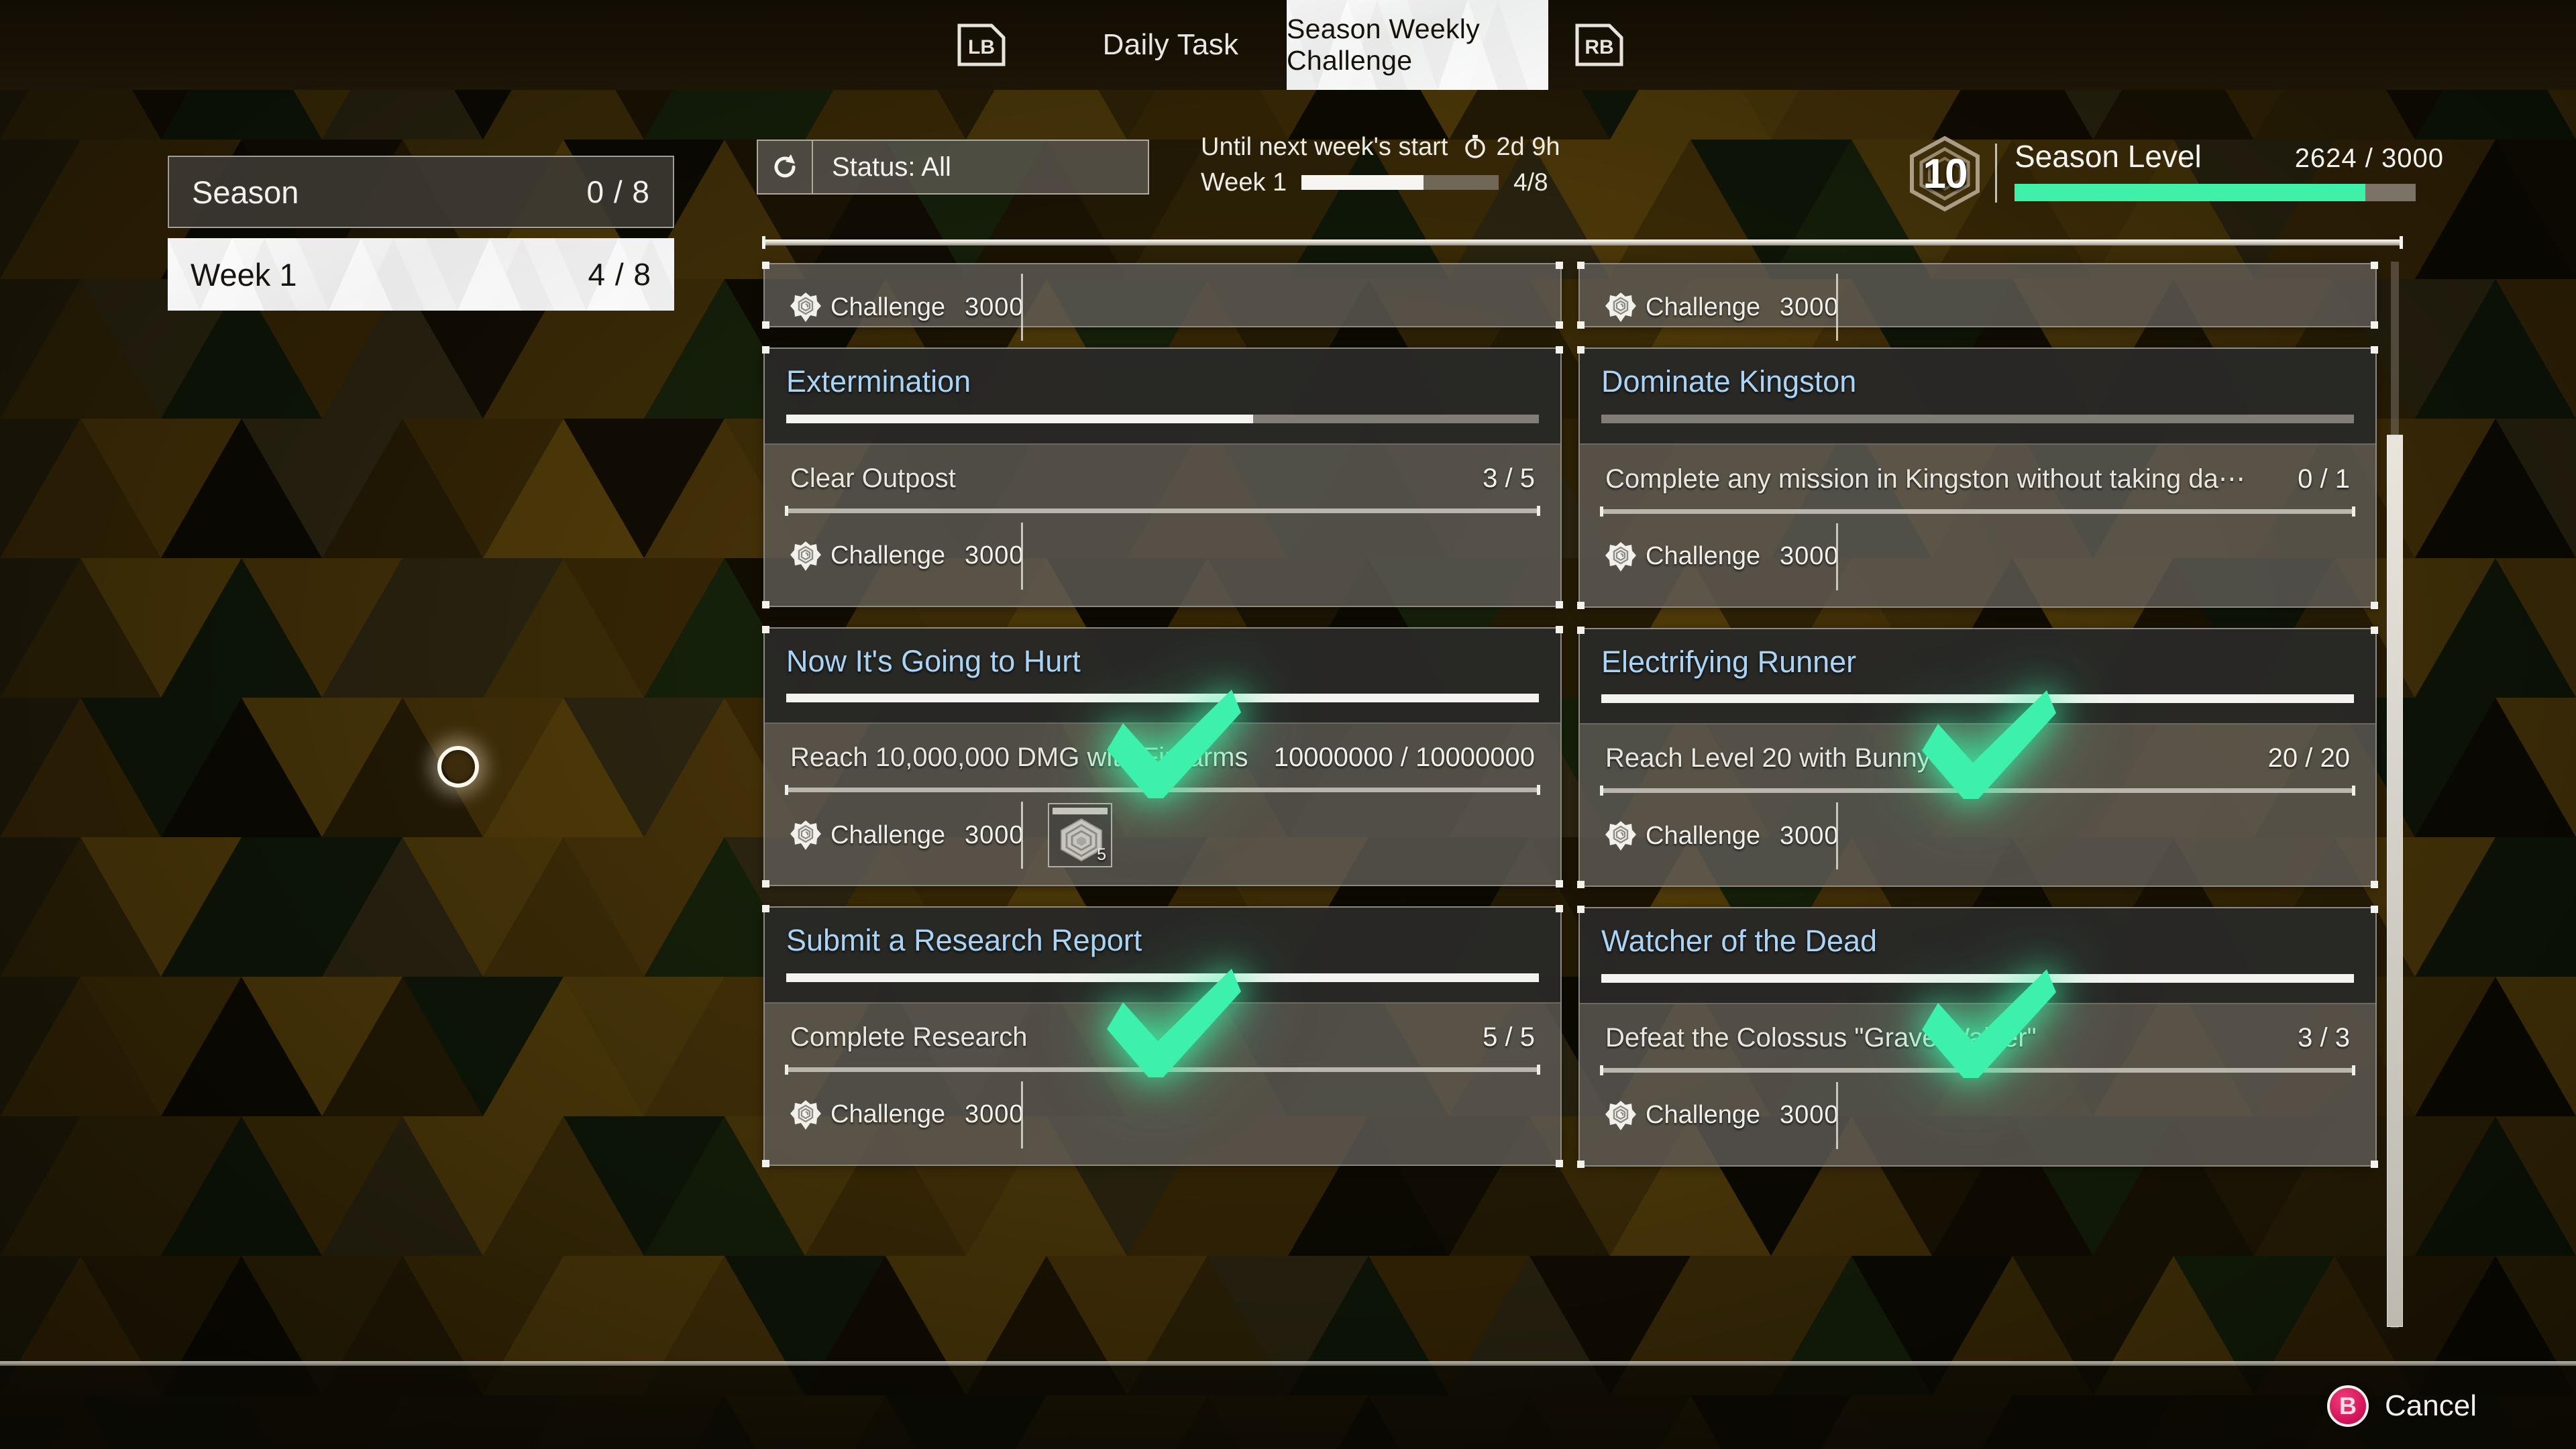  Describe the element at coordinates (619, 274) in the screenshot. I see `rail-item-week-1-count: 4 / 8` at that location.